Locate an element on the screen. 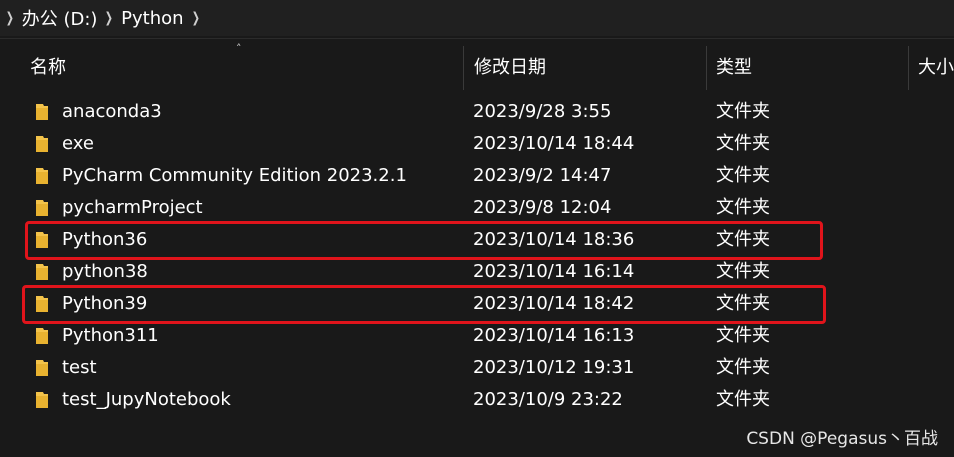 This screenshot has width=954, height=457. file-name: anaconda3 is located at coordinates (112, 111).